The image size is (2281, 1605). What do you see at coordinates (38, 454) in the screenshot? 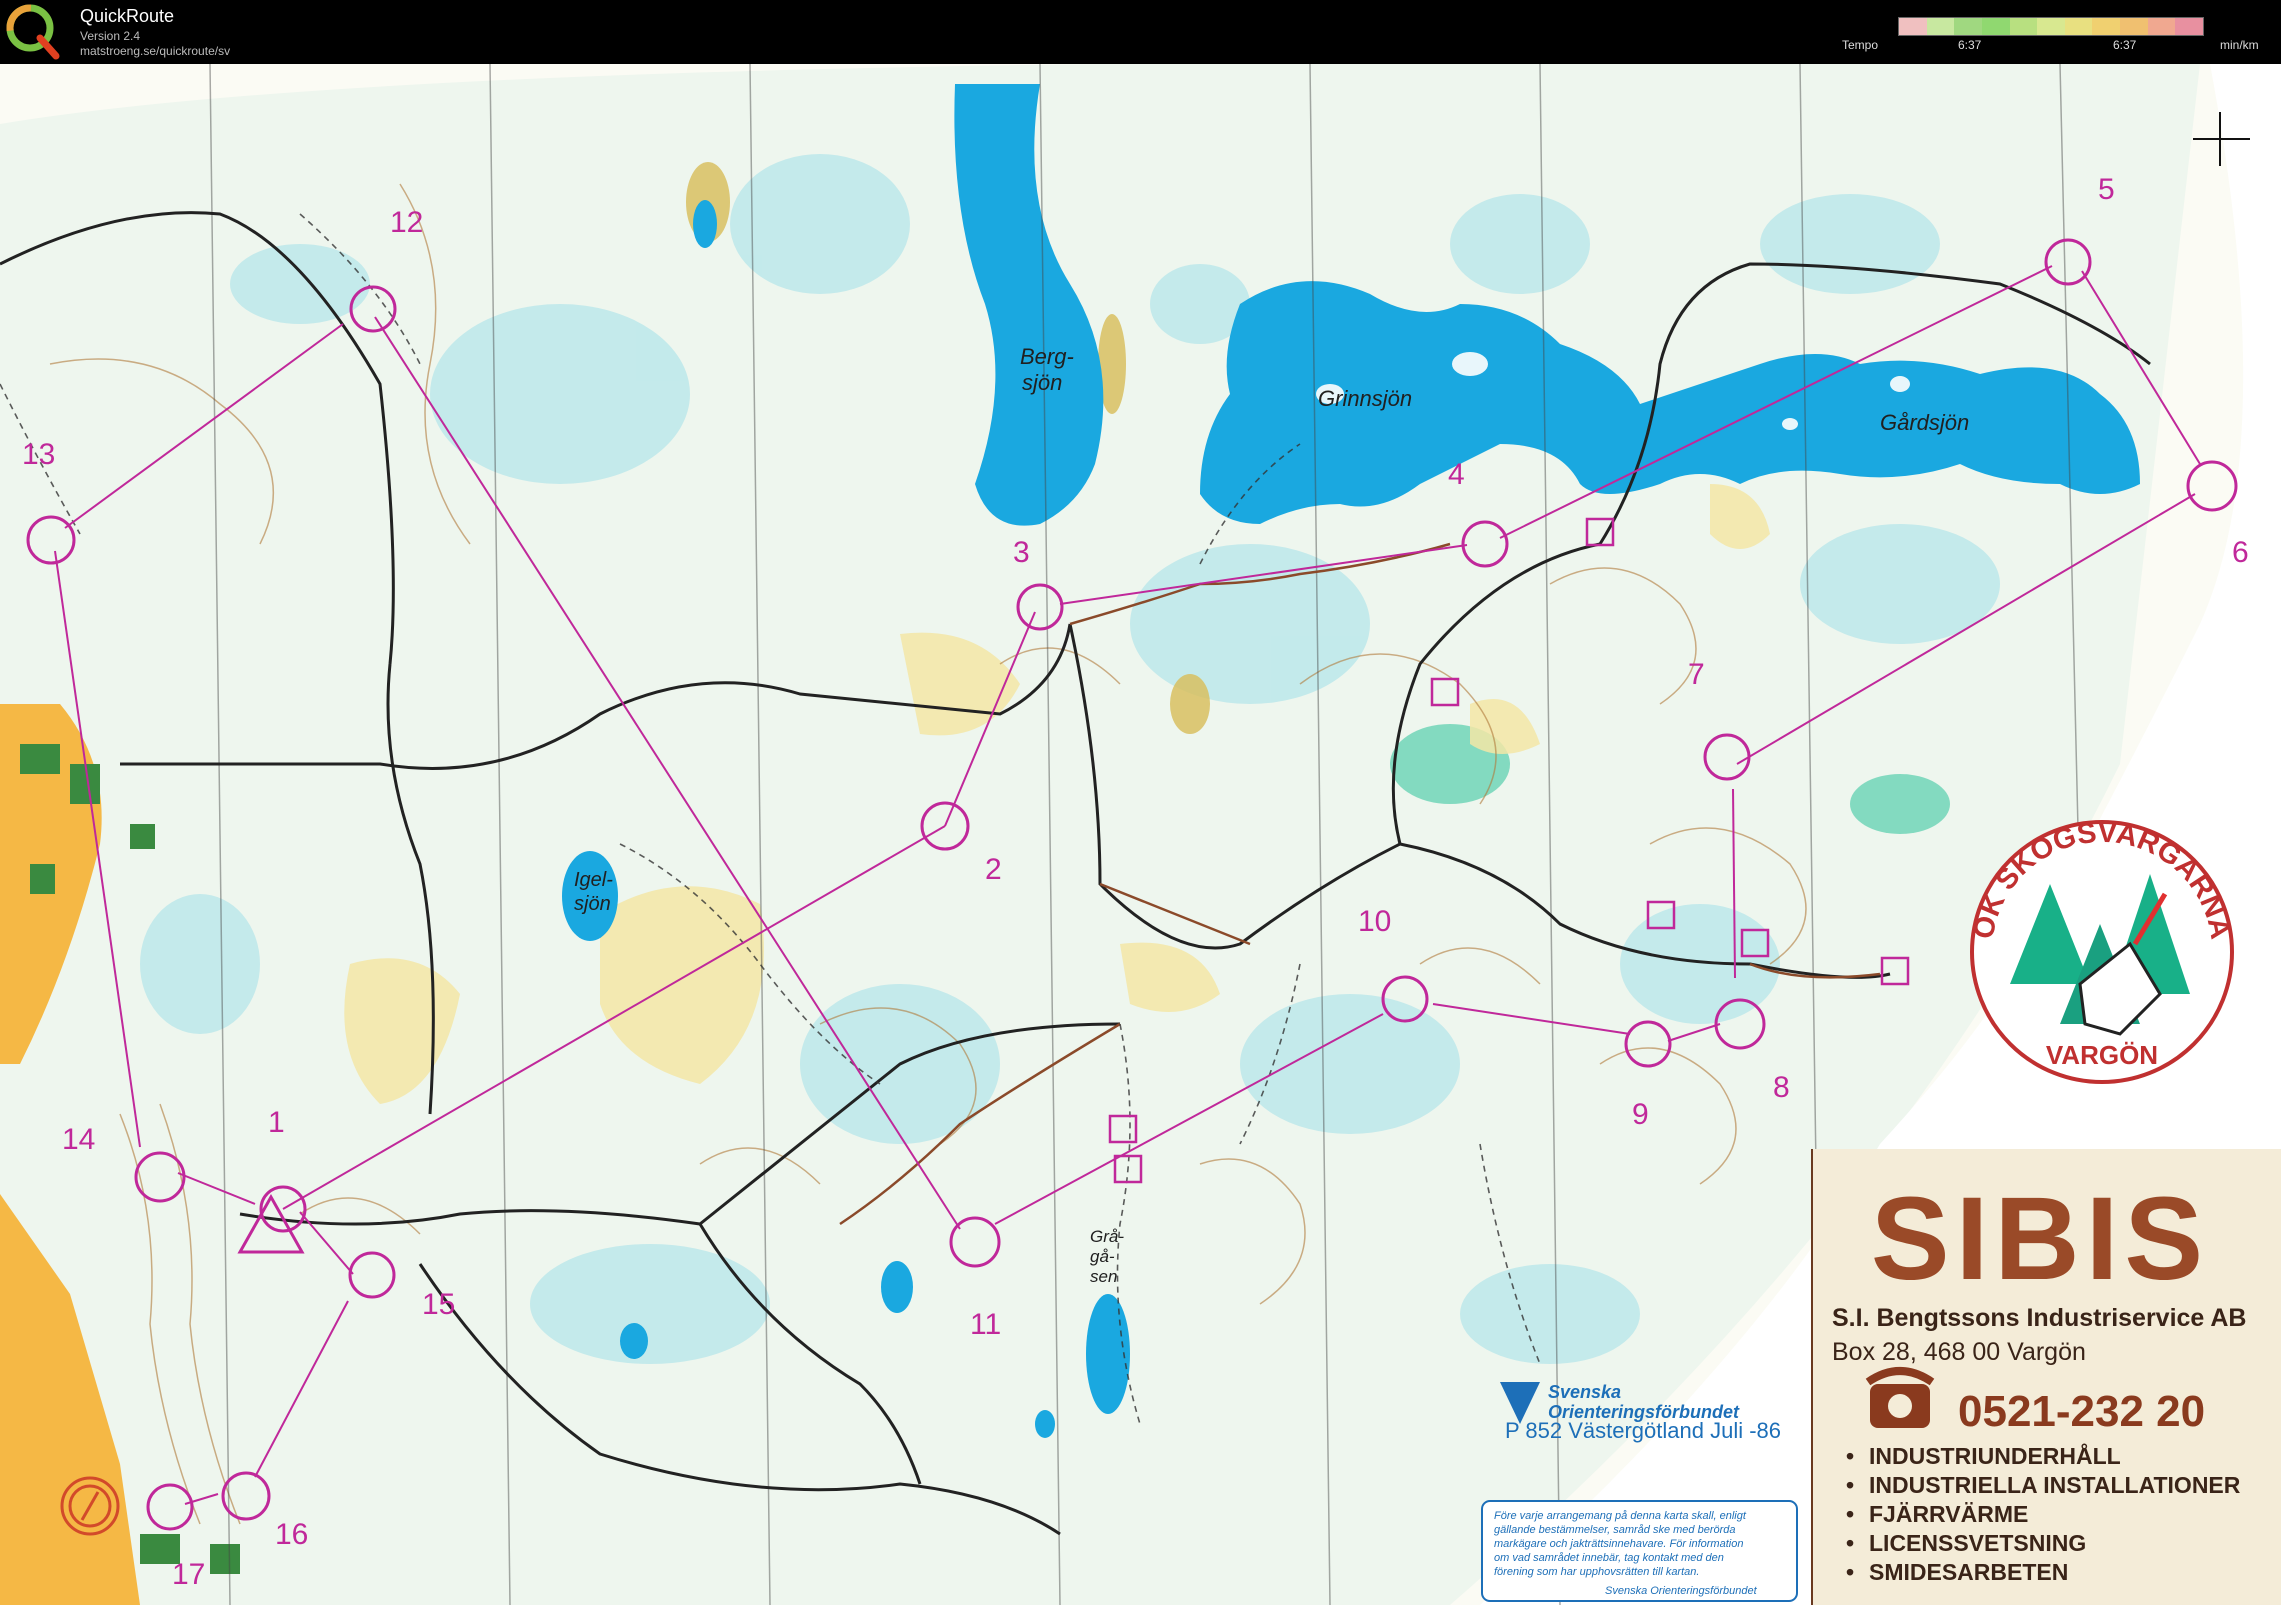
I see `control-number-13: 13` at bounding box center [38, 454].